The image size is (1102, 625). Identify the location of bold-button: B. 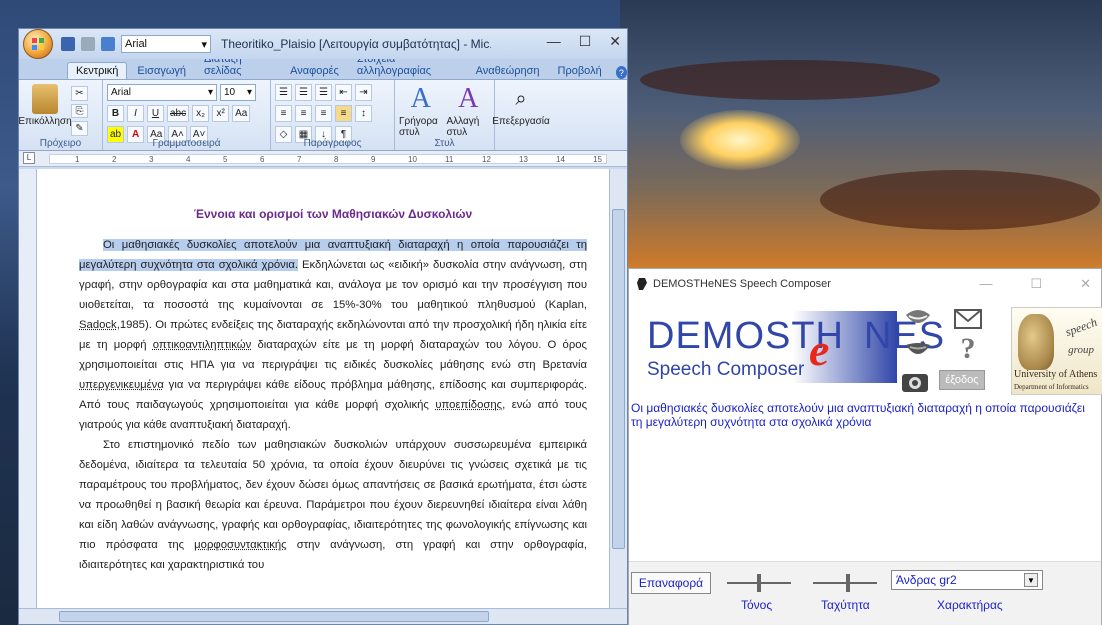
(115, 113).